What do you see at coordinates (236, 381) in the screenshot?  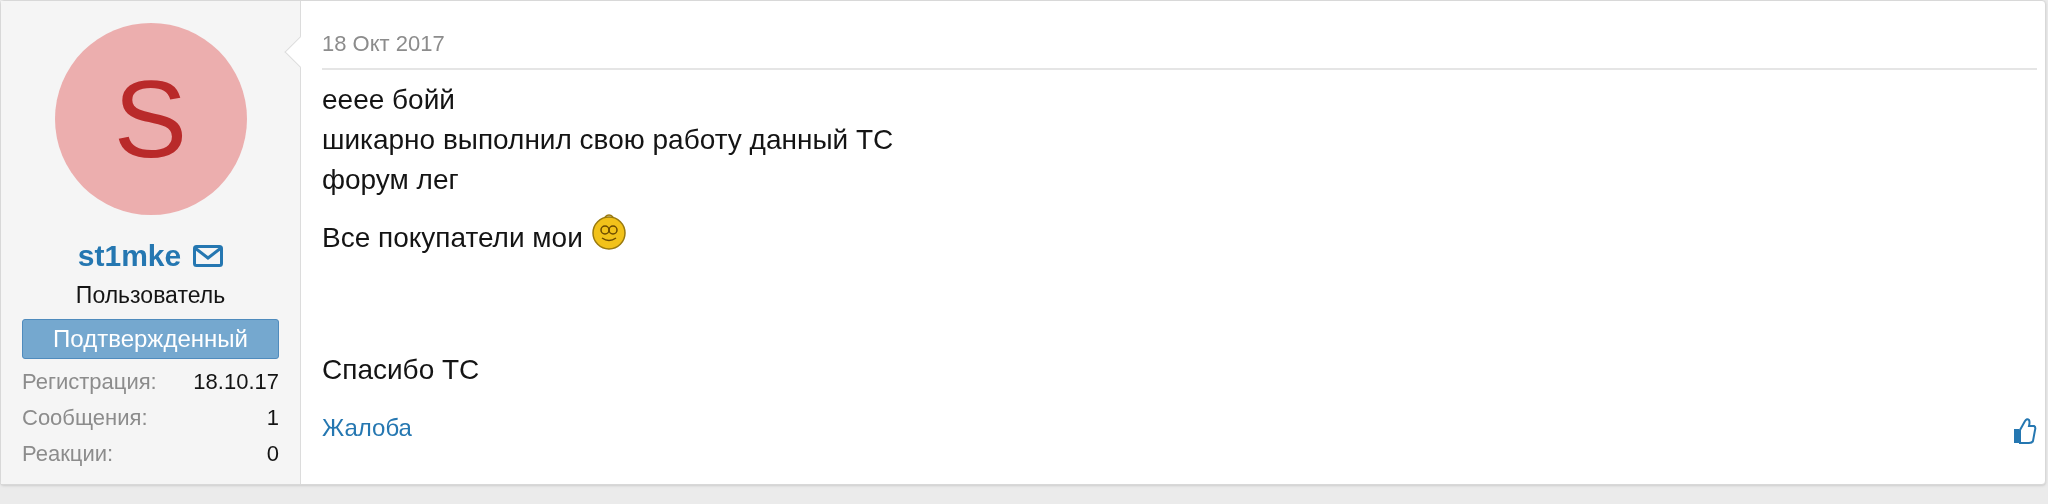 I see `stat-value: 18.10.17` at bounding box center [236, 381].